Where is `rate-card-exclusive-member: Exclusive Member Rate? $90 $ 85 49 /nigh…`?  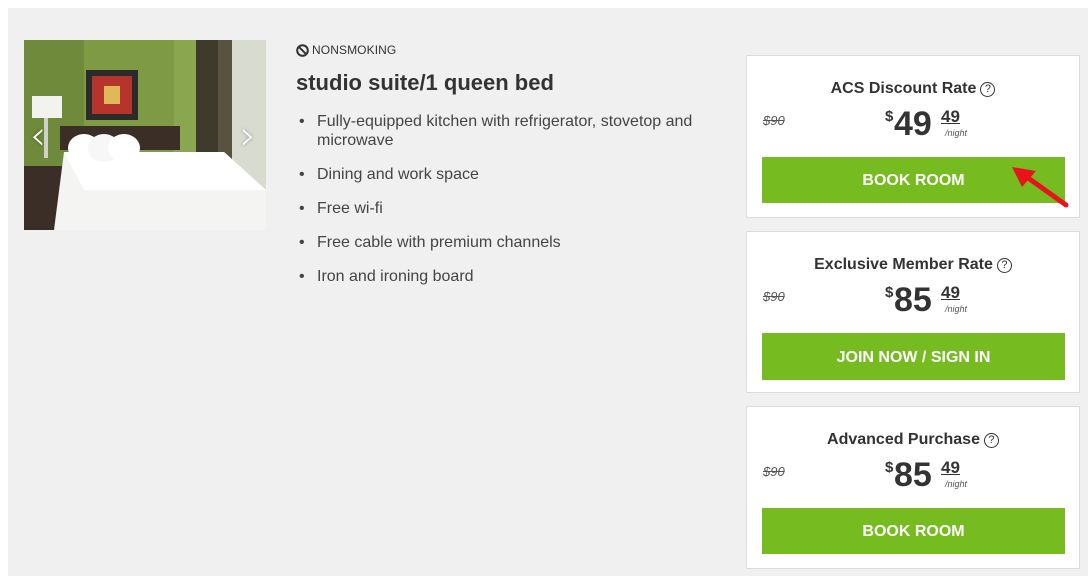
rate-card-exclusive-member: Exclusive Member Rate? $90 $ 85 49 /nigh… is located at coordinates (913, 312).